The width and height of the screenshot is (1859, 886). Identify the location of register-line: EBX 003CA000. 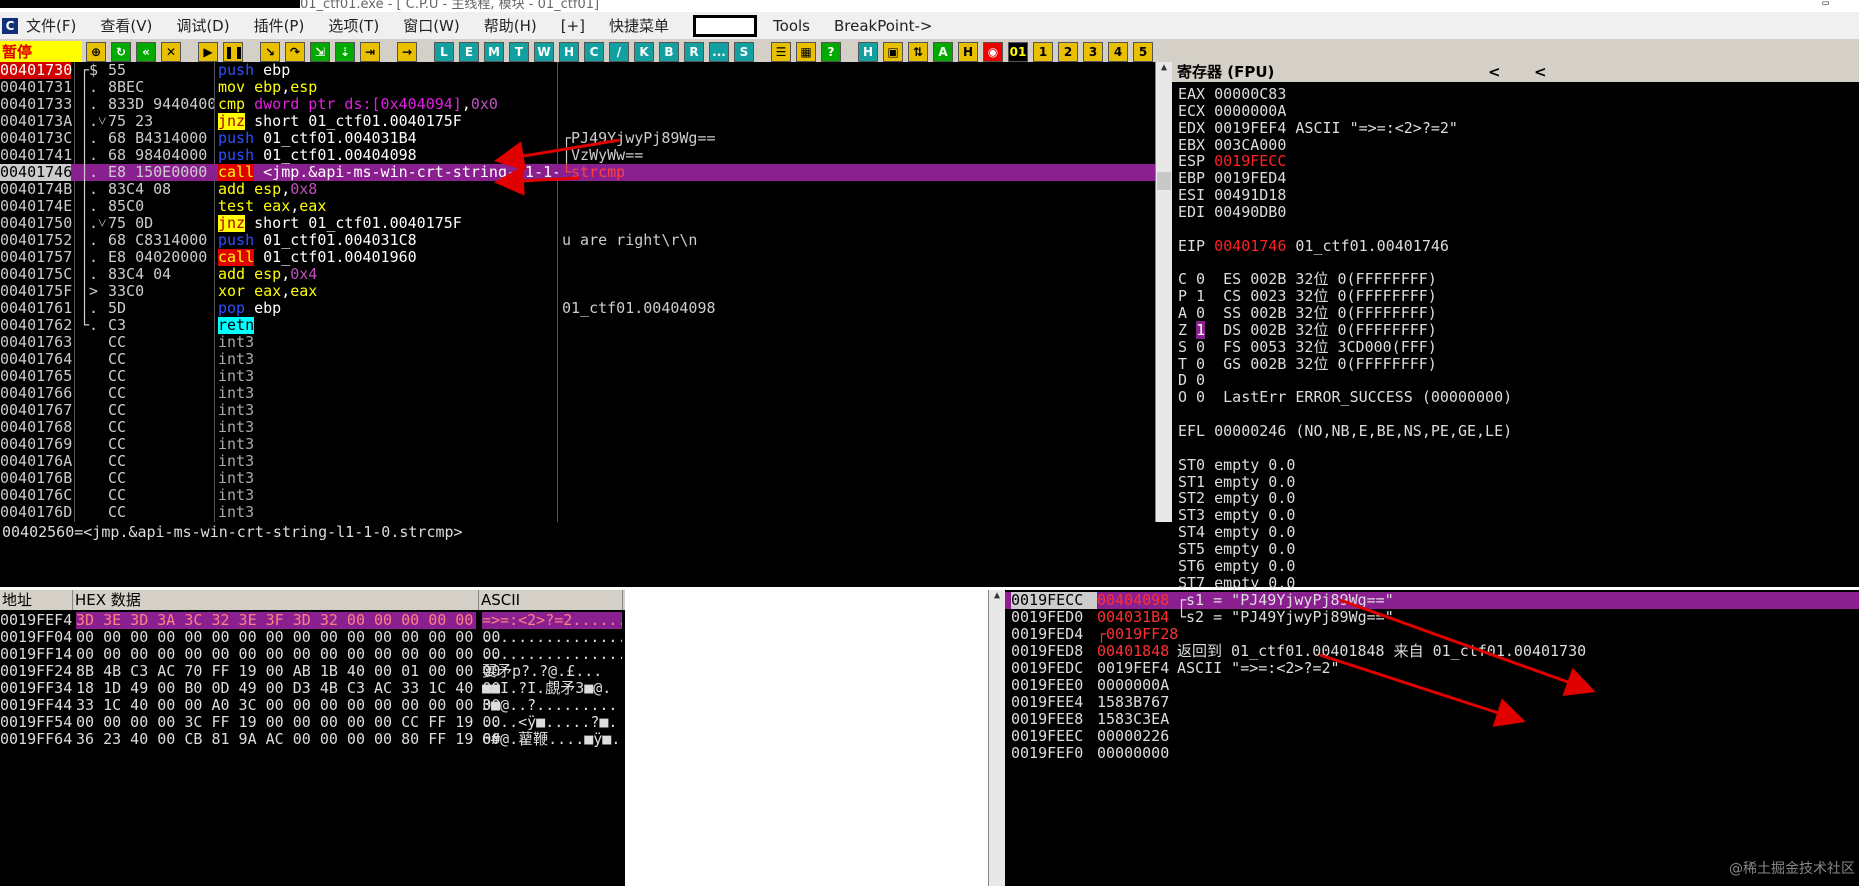
(1232, 145).